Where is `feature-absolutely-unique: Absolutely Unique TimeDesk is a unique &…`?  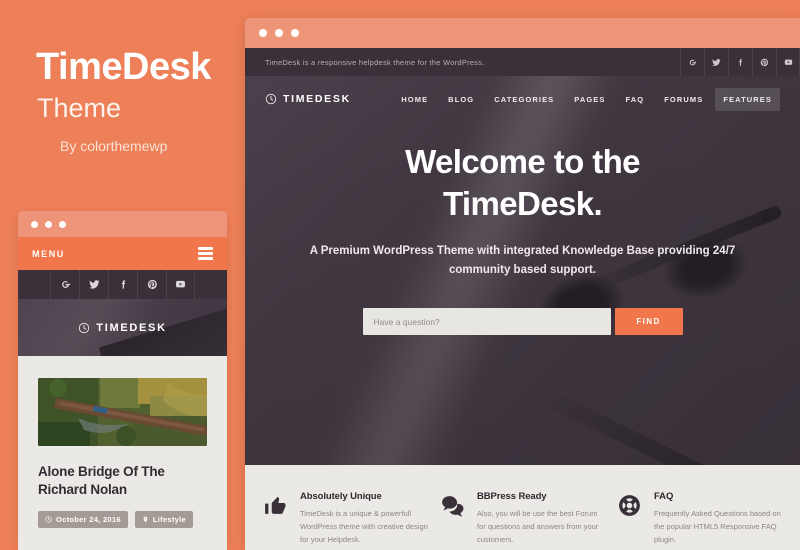
feature-absolutely-unique: Absolutely Unique TimeDesk is a unique &… is located at coordinates (345, 520).